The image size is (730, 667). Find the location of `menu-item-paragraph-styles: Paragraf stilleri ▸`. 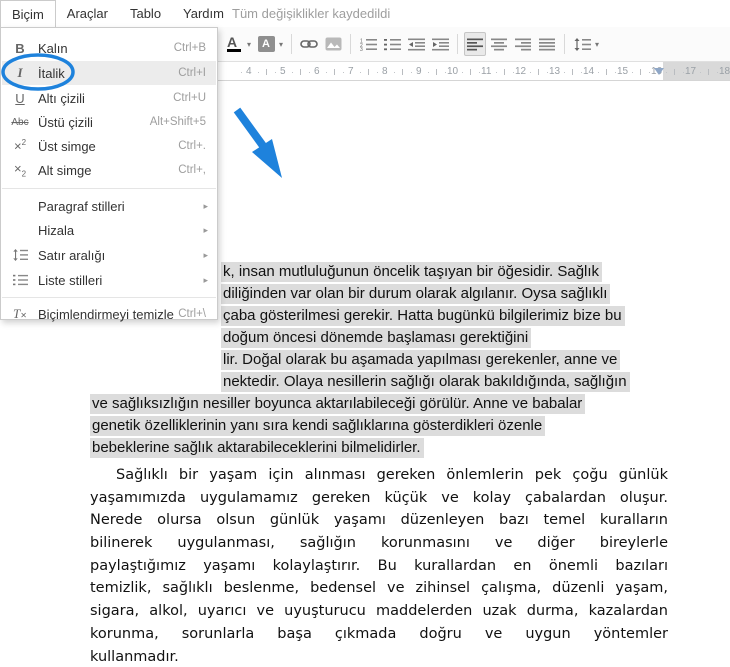

menu-item-paragraph-styles: Paragraf stilleri ▸ is located at coordinates (109, 206).